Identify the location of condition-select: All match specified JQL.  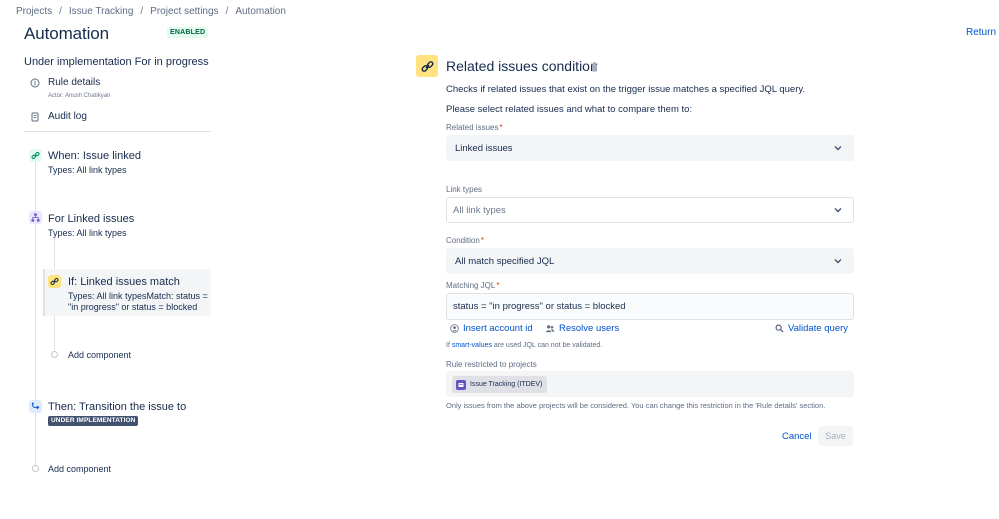
(650, 261).